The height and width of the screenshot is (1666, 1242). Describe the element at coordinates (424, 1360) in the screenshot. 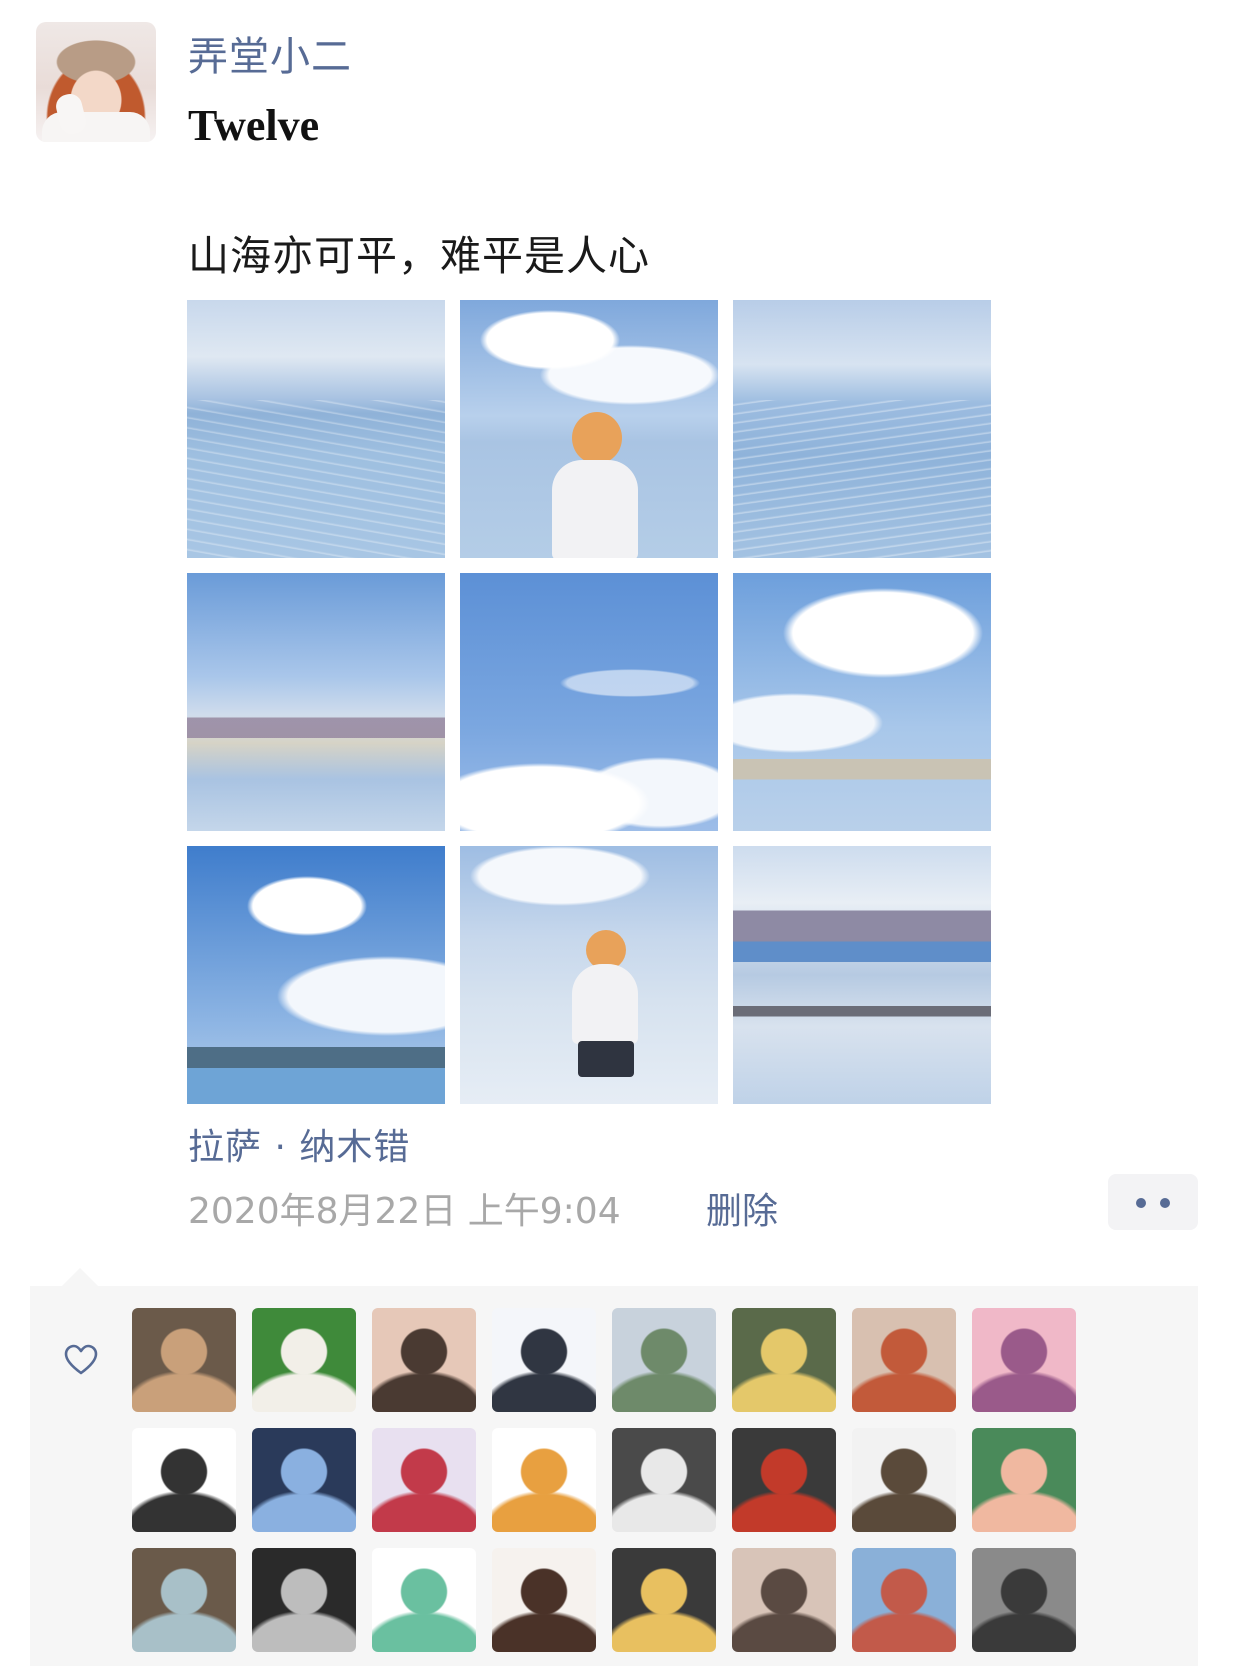

I see `liker-3-avatar` at that location.